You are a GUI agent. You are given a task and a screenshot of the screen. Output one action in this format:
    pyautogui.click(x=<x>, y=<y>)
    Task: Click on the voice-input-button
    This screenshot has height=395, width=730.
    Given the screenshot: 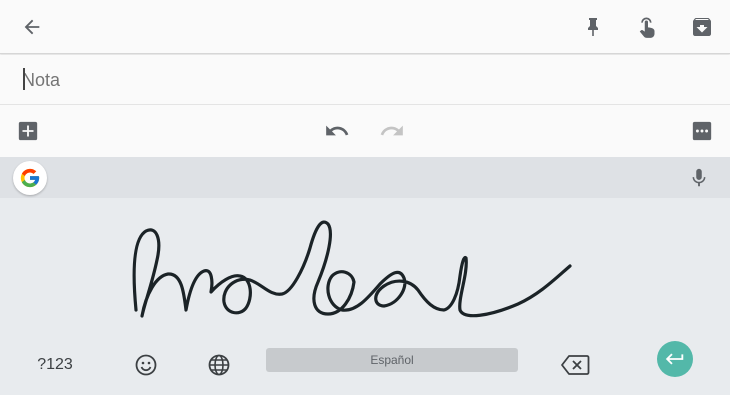 What is the action you would take?
    pyautogui.click(x=699, y=178)
    